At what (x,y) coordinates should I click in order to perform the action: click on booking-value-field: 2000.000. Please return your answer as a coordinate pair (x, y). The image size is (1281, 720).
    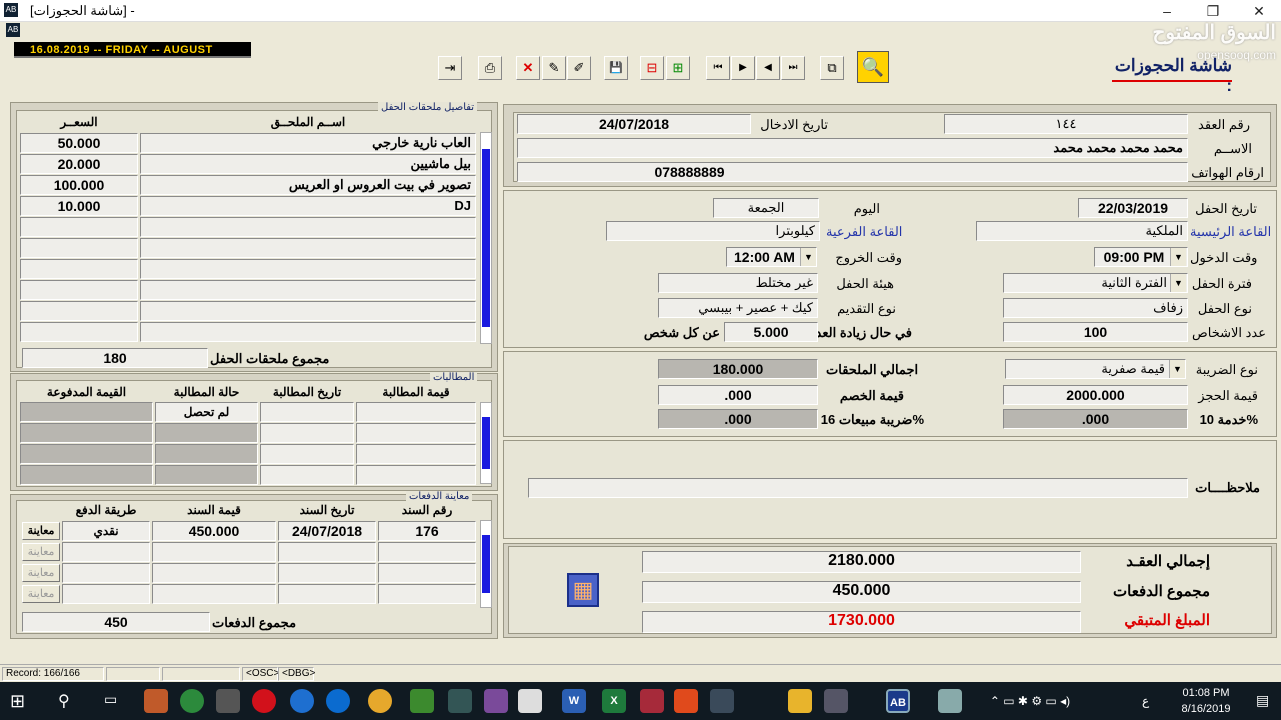
    Looking at the image, I should click on (1095, 395).